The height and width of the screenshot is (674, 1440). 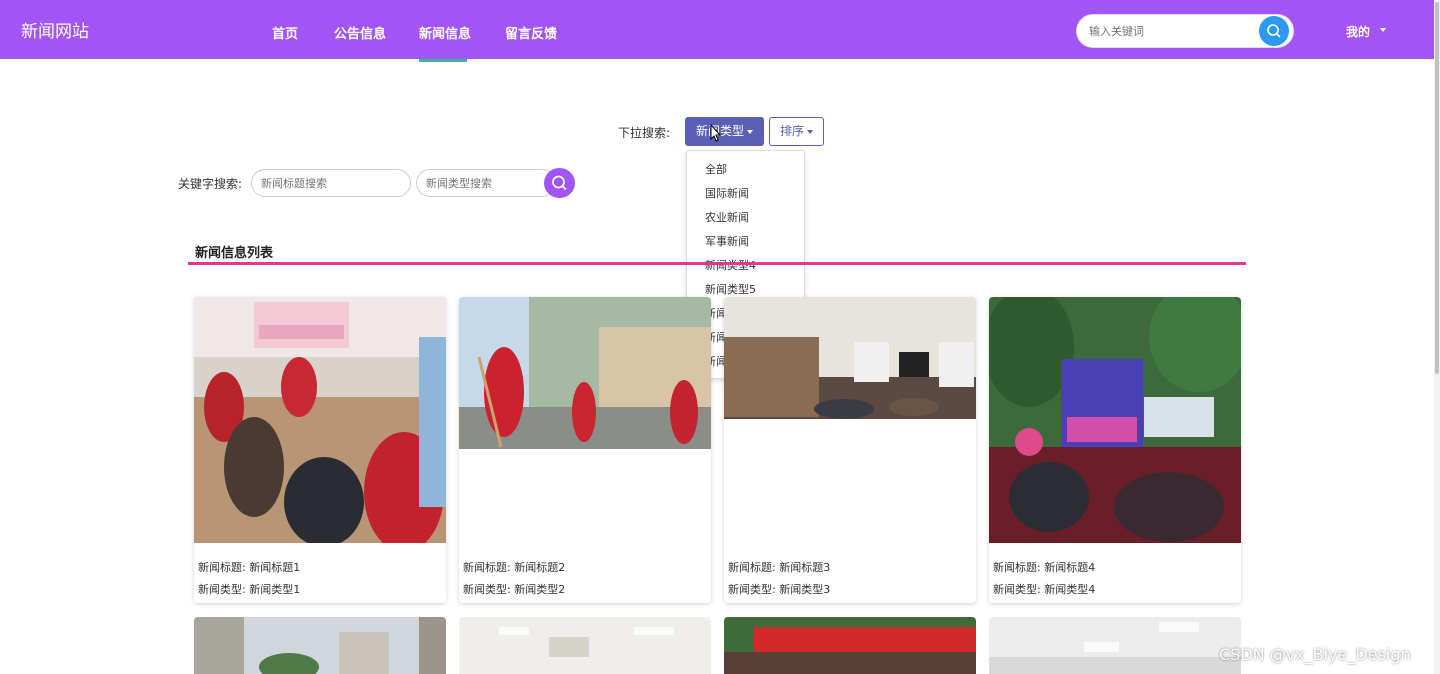 I want to click on dropdown-item-all: 全部, so click(x=716, y=169).